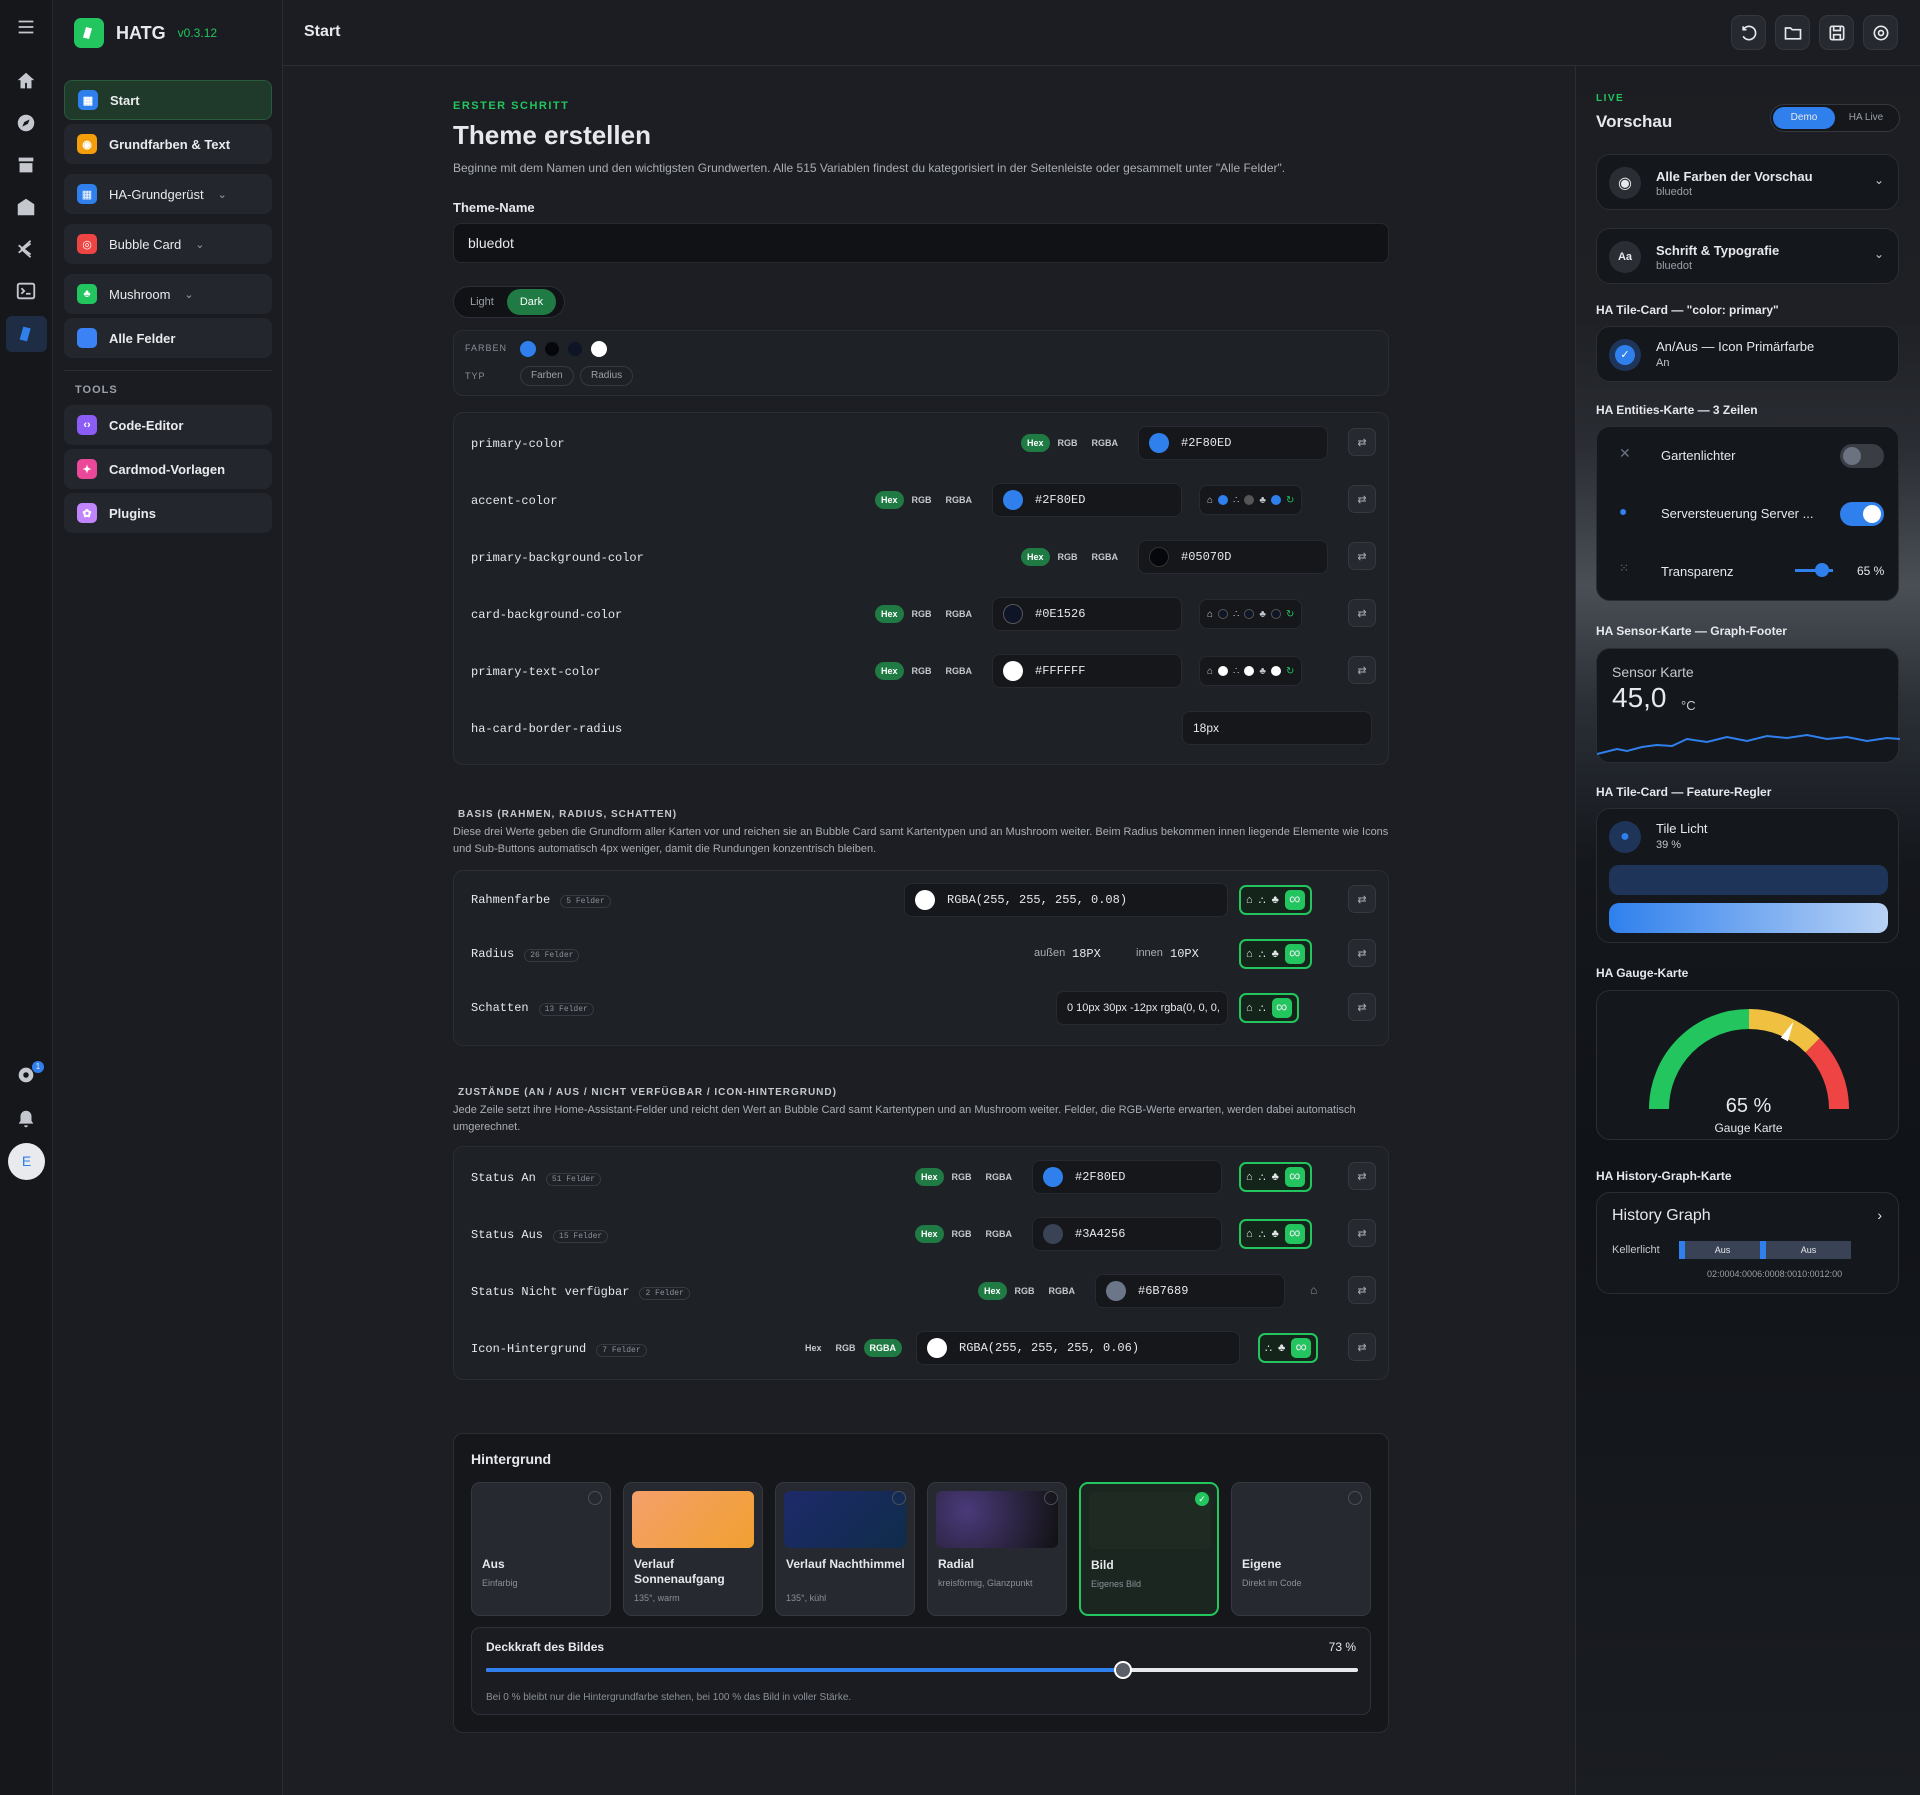 This screenshot has width=1920, height=1795. I want to click on bg-option-nachthimmel: Verlauf Nachthimmel 135°, kühl, so click(845, 1549).